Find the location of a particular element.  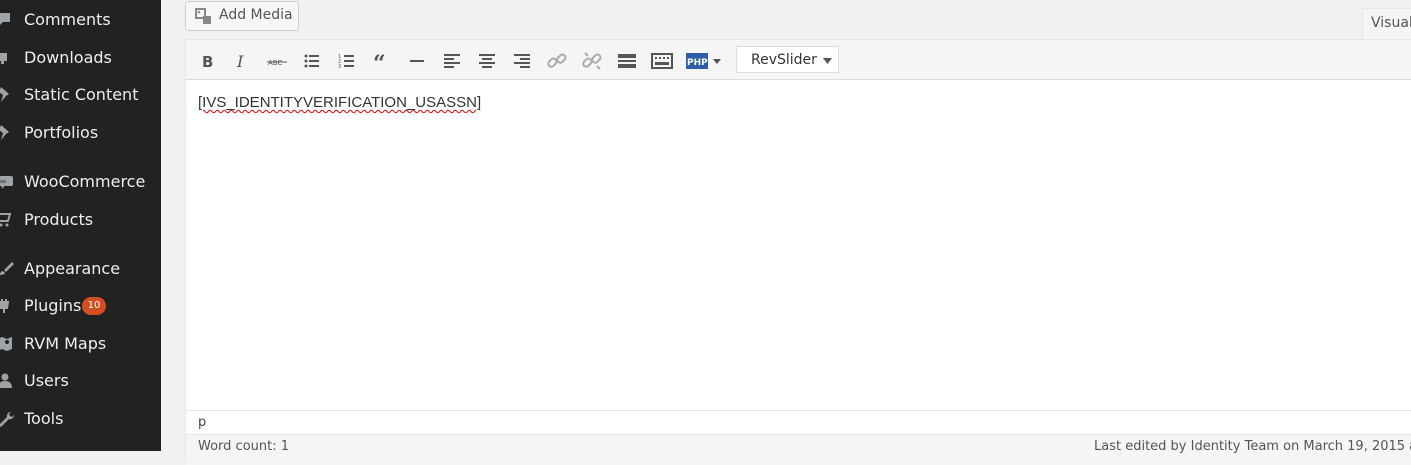

woocommerce-icon: oo is located at coordinates (8, 182).